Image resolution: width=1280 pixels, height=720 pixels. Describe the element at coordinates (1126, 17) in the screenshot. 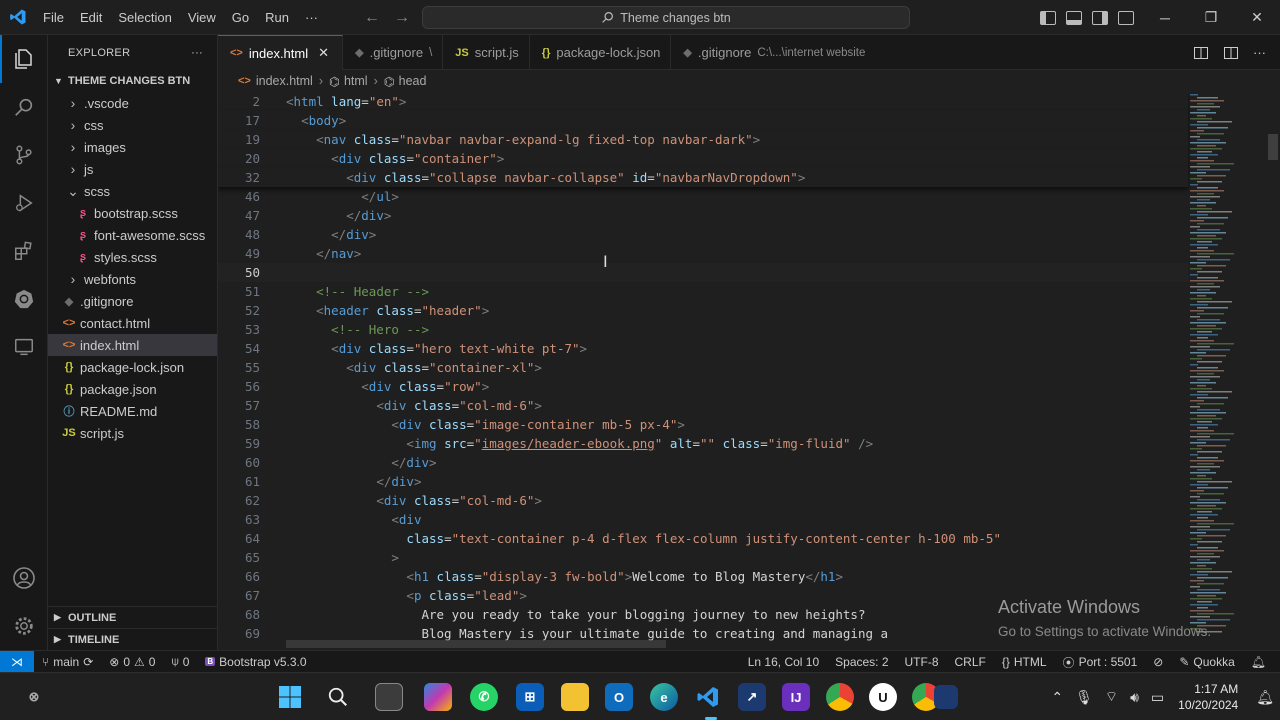

I see `customize-layout-icon` at that location.